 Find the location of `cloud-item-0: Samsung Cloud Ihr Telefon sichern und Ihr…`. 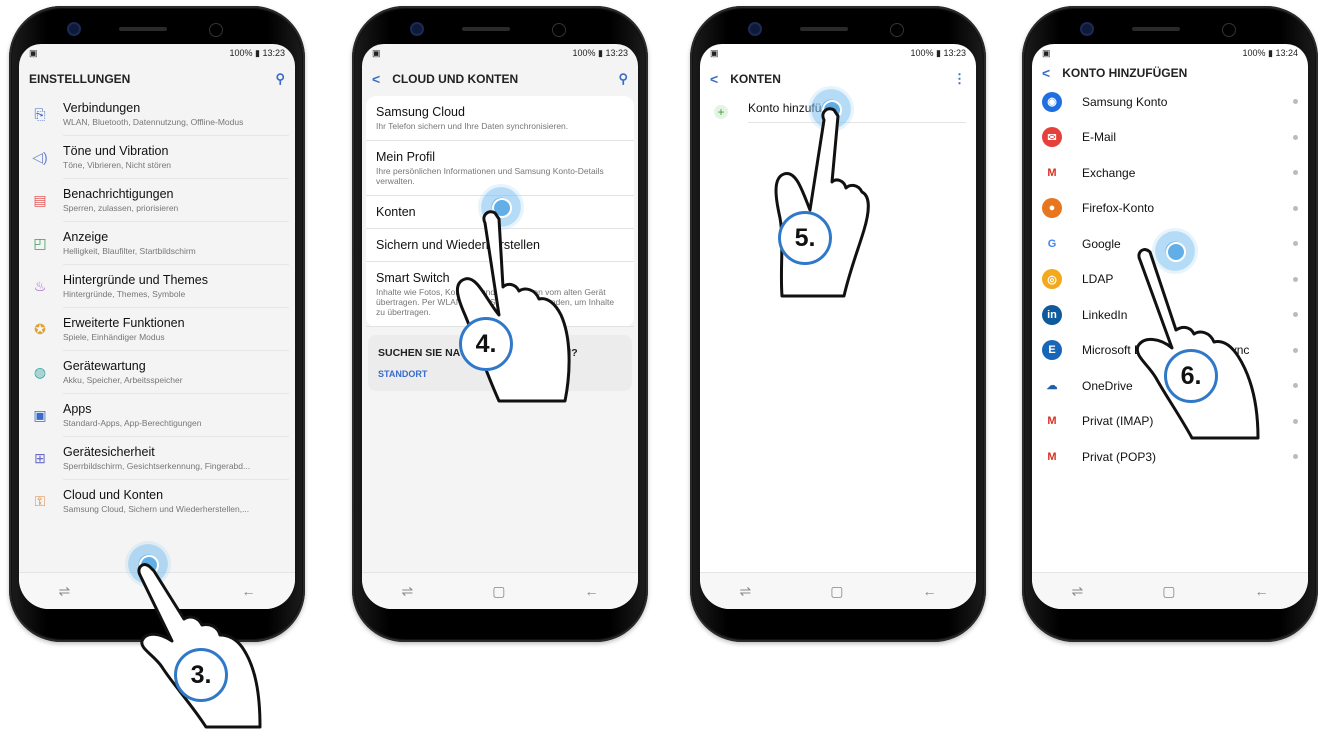

cloud-item-0: Samsung Cloud Ihr Telefon sichern und Ihr… is located at coordinates (500, 118).